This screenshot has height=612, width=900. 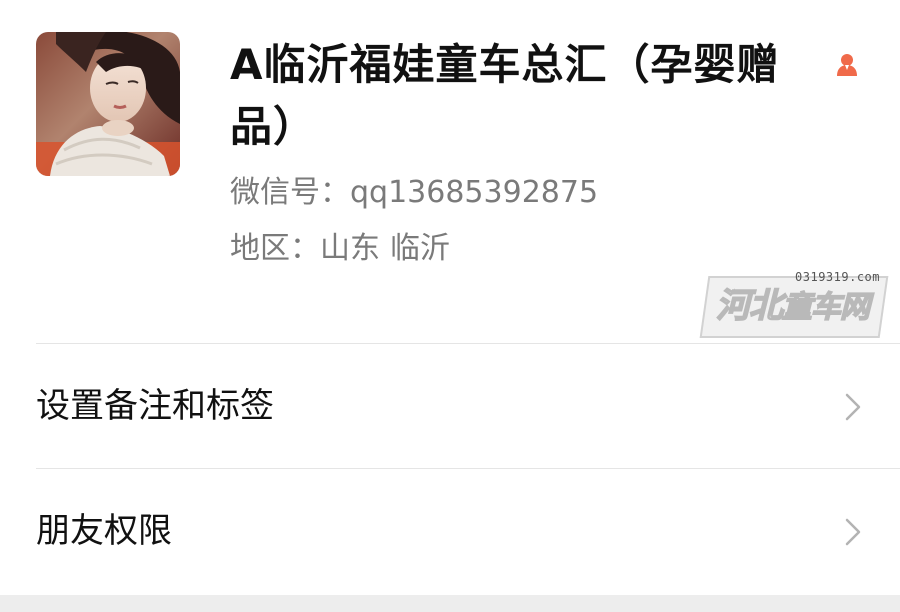 What do you see at coordinates (847, 64) in the screenshot?
I see `user-gender-icon` at bounding box center [847, 64].